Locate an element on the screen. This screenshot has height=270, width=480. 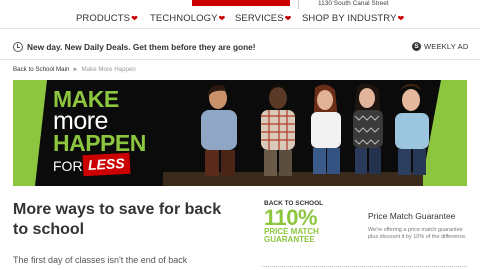
top-divider is located at coordinates (298, 4).